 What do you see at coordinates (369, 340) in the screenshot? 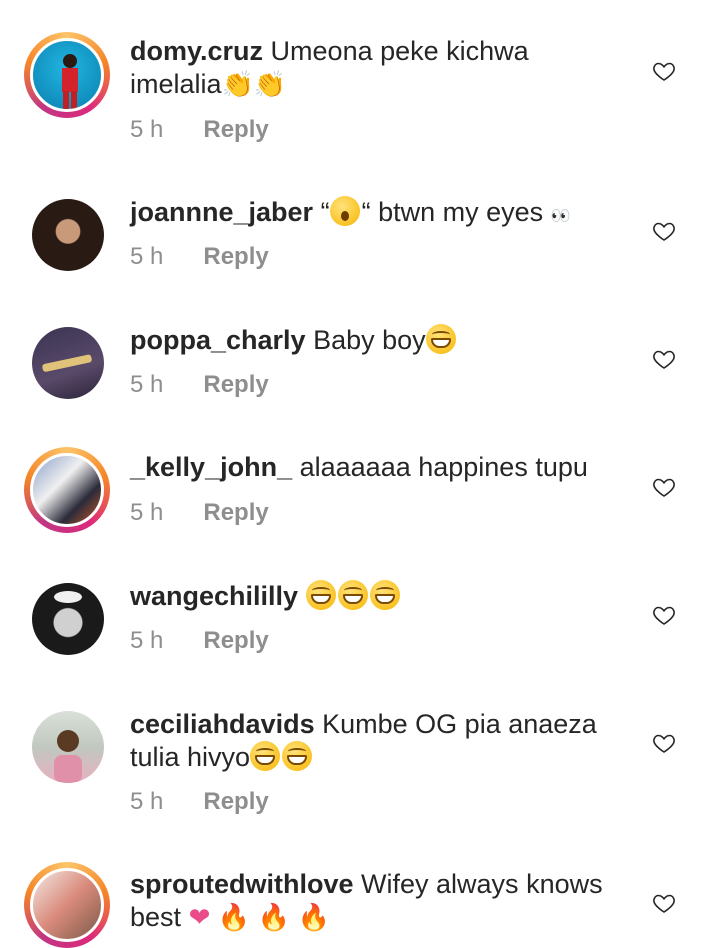
I see `comment-text: Baby boy` at bounding box center [369, 340].